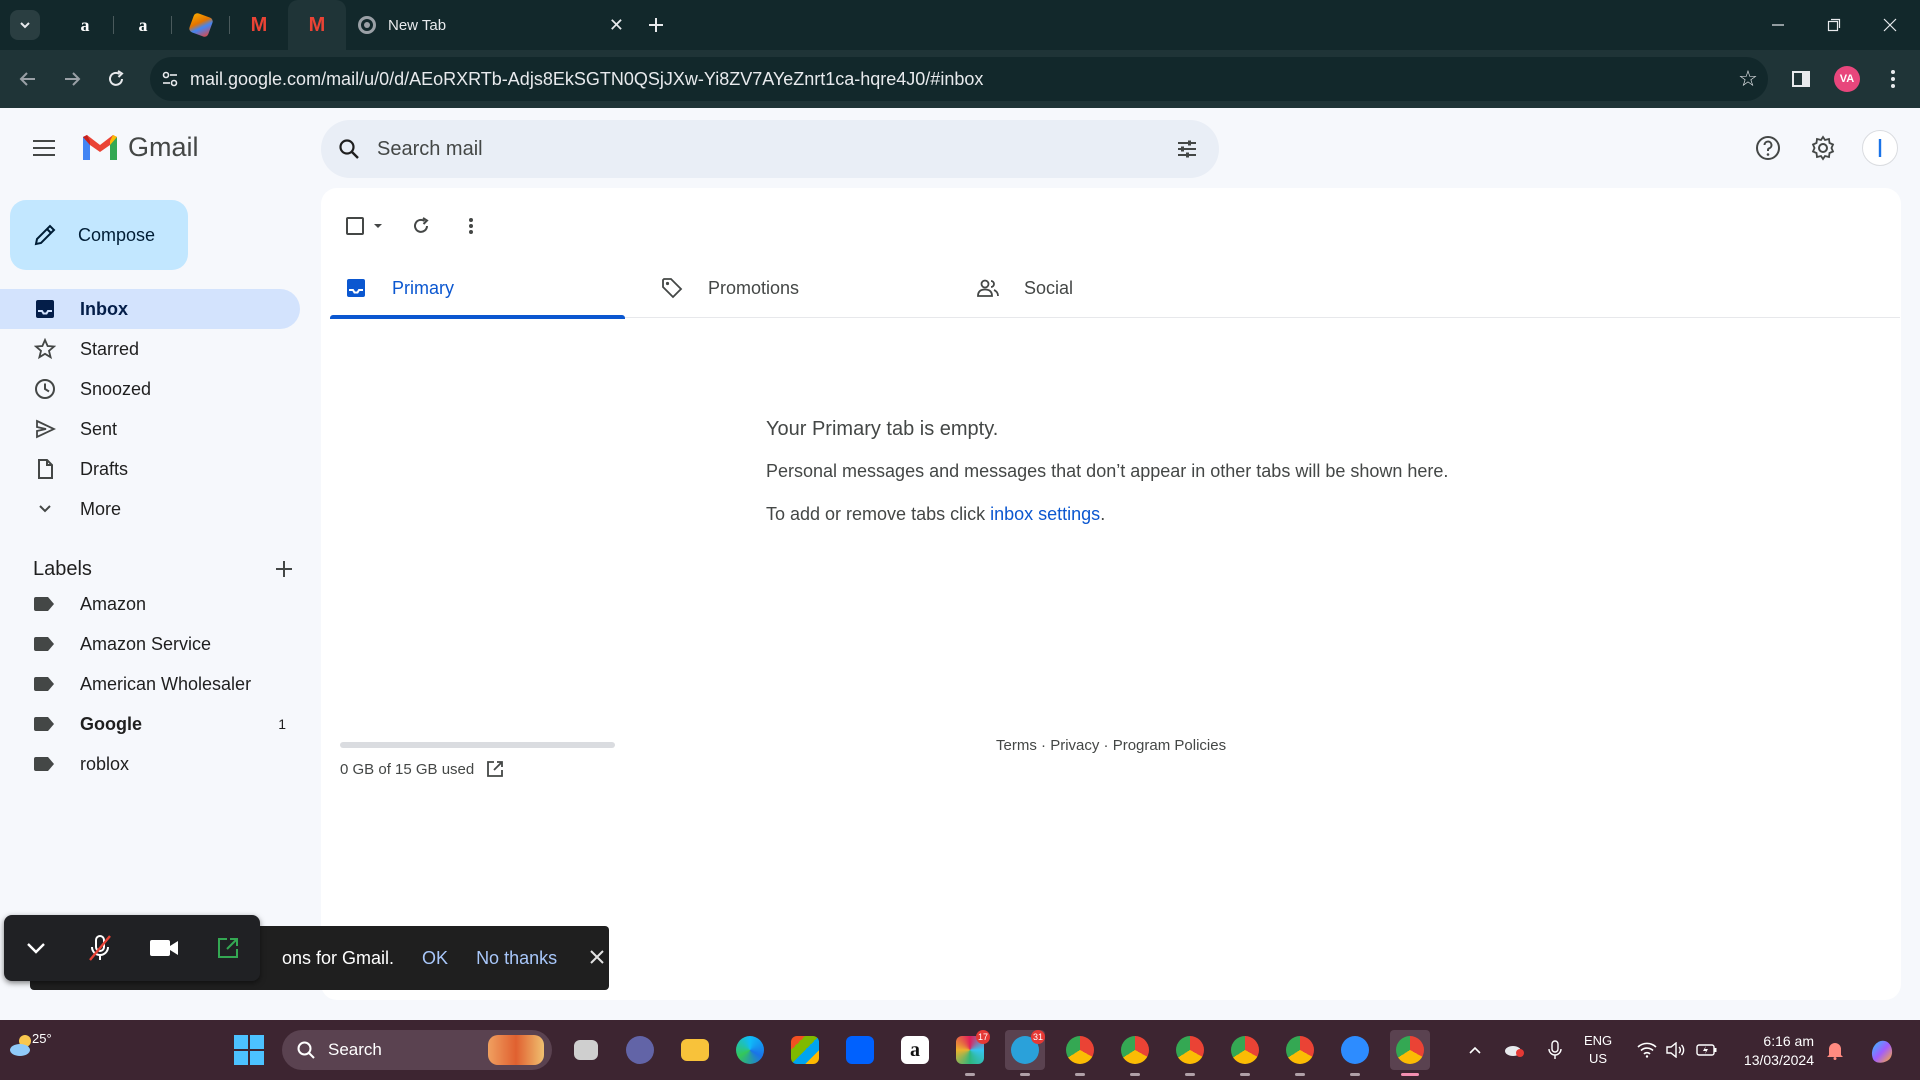  What do you see at coordinates (139, 147) in the screenshot?
I see `gmail-logo: Gmail` at bounding box center [139, 147].